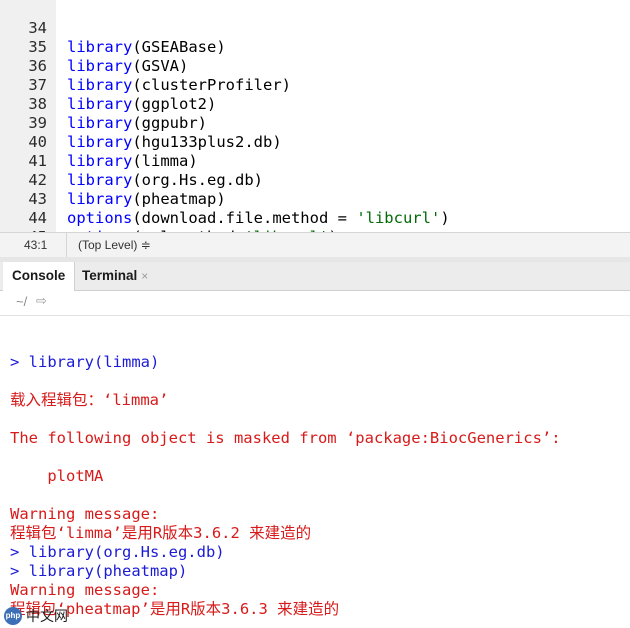 Image resolution: width=630 pixels, height=628 pixels. What do you see at coordinates (315, 245) in the screenshot?
I see `editor-status-bar: 43:1 (Top Level) ≑` at bounding box center [315, 245].